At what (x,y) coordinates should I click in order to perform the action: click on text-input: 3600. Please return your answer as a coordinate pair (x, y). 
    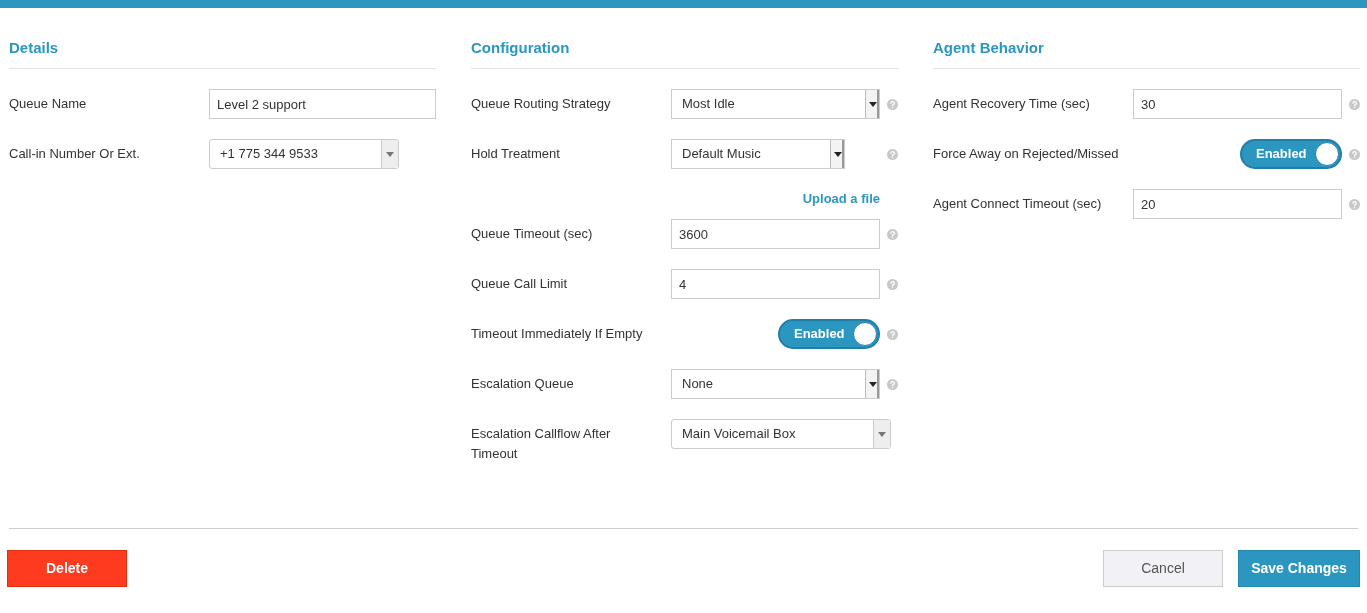
    Looking at the image, I should click on (775, 234).